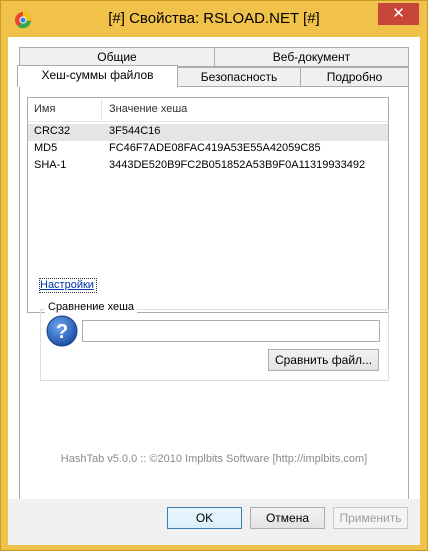 Image resolution: width=428 pixels, height=551 pixels. I want to click on tab-web-document: Веб-документ, so click(311, 57).